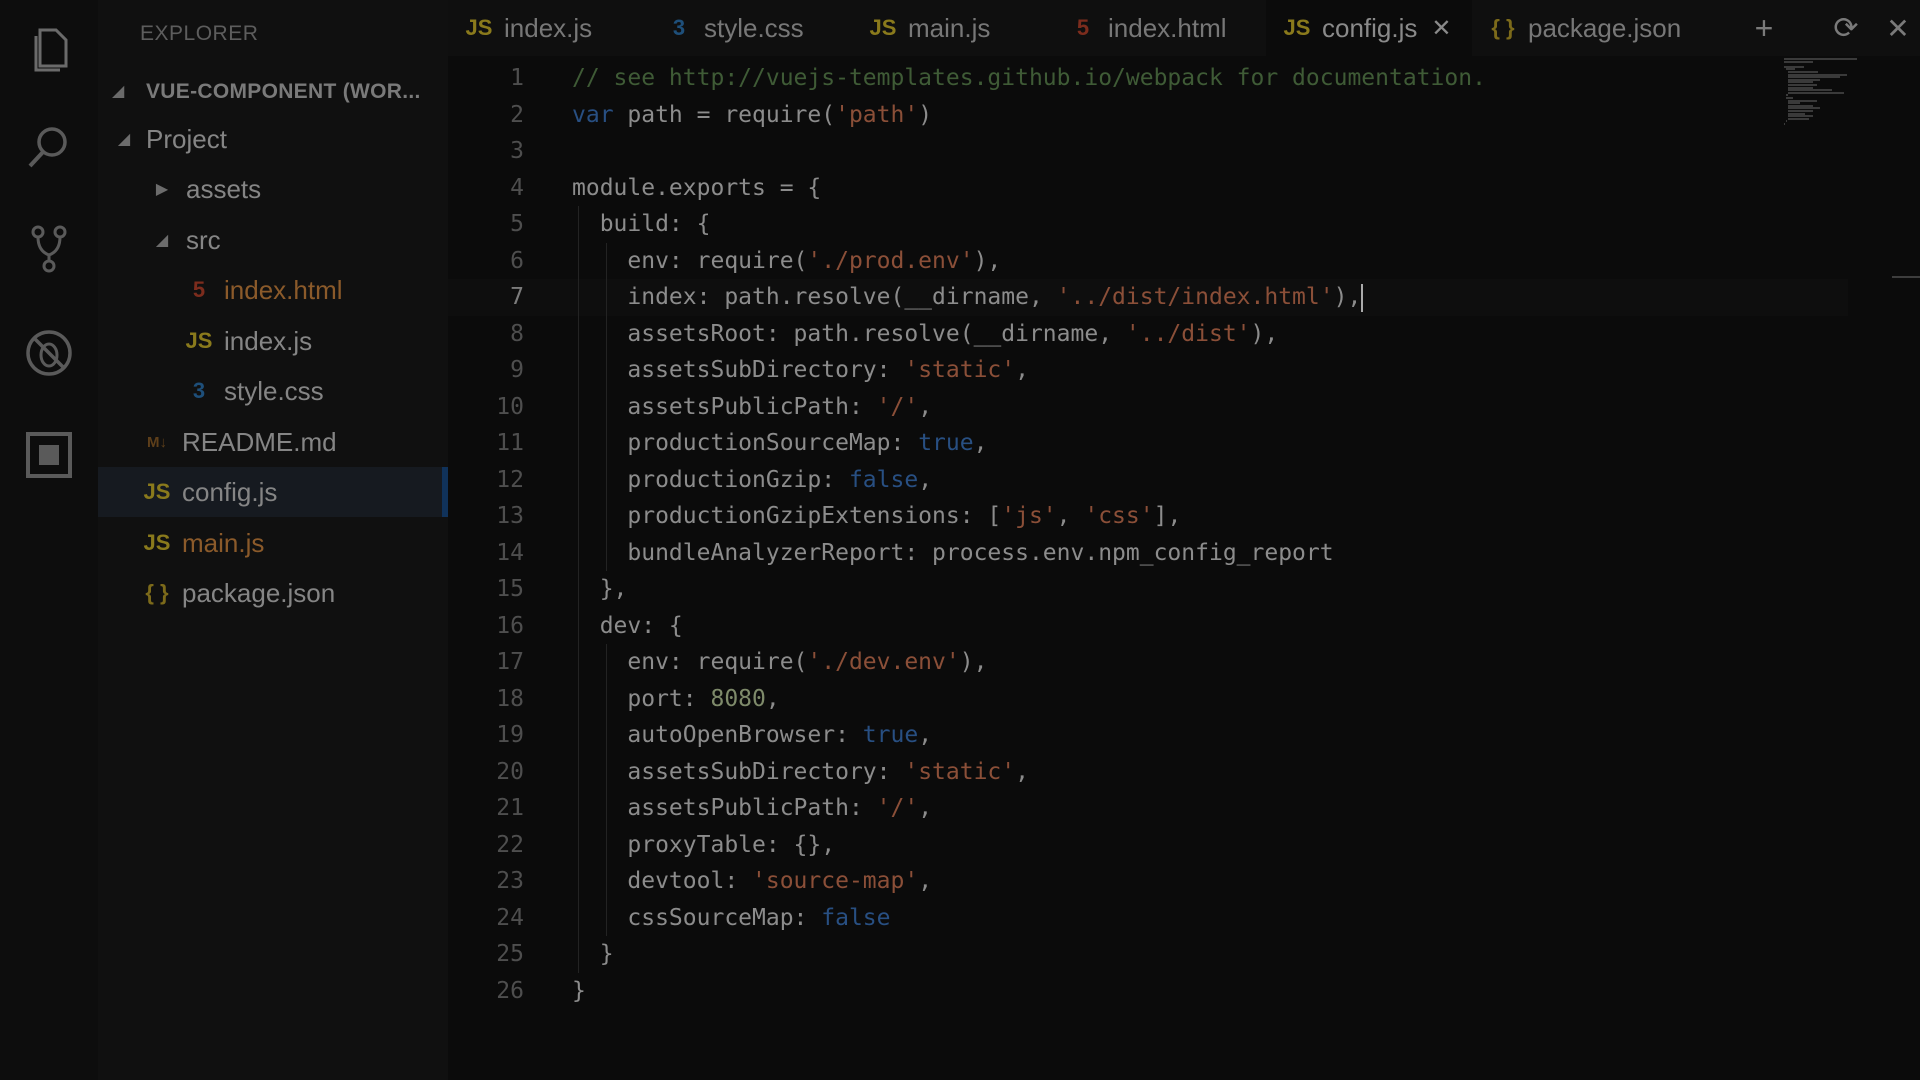  I want to click on tab-label: main.js, so click(949, 27).